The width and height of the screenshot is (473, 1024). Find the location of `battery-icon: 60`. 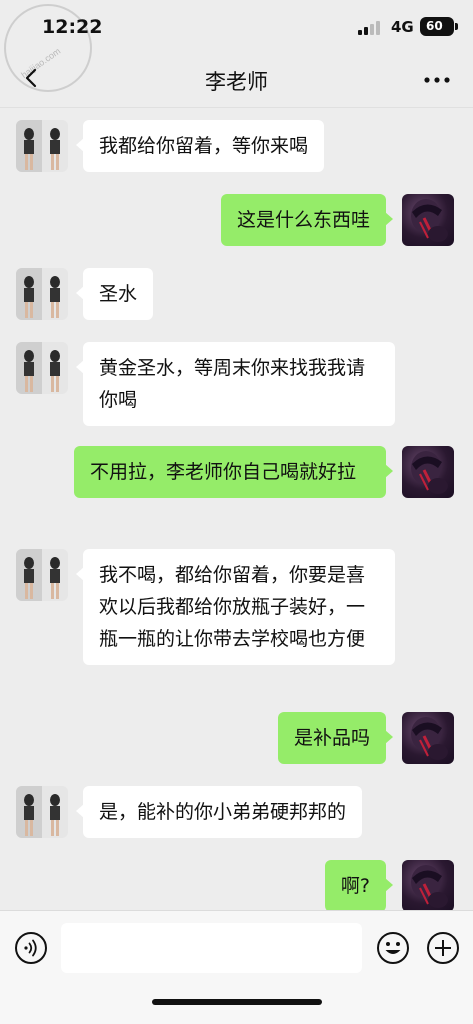

battery-icon: 60 is located at coordinates (437, 26).